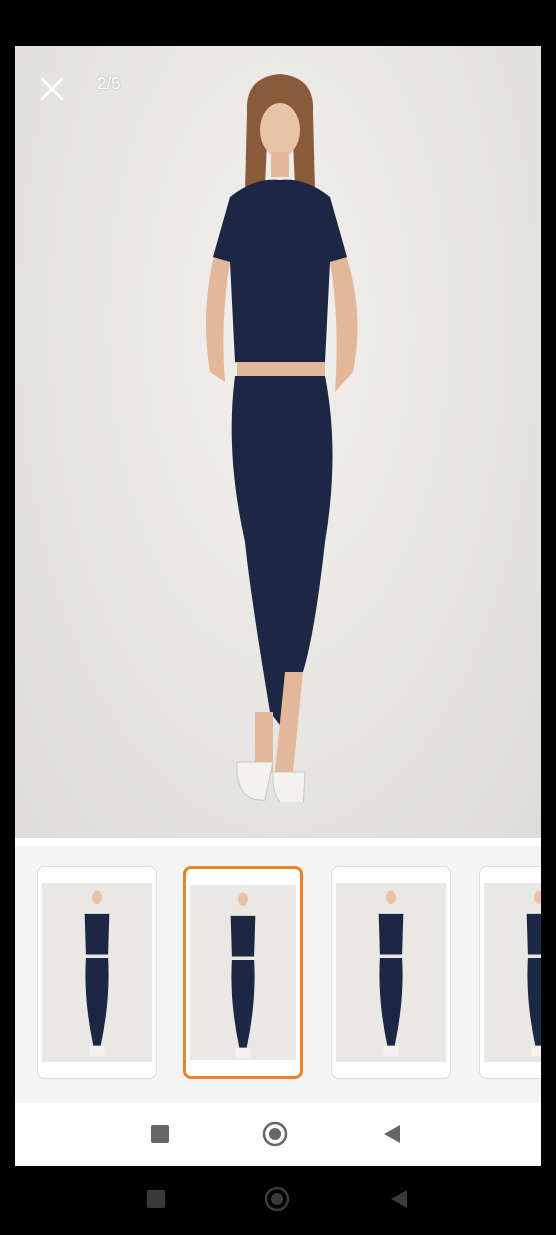 This screenshot has height=1235, width=556. I want to click on inner-navigation-bar, so click(278, 1134).